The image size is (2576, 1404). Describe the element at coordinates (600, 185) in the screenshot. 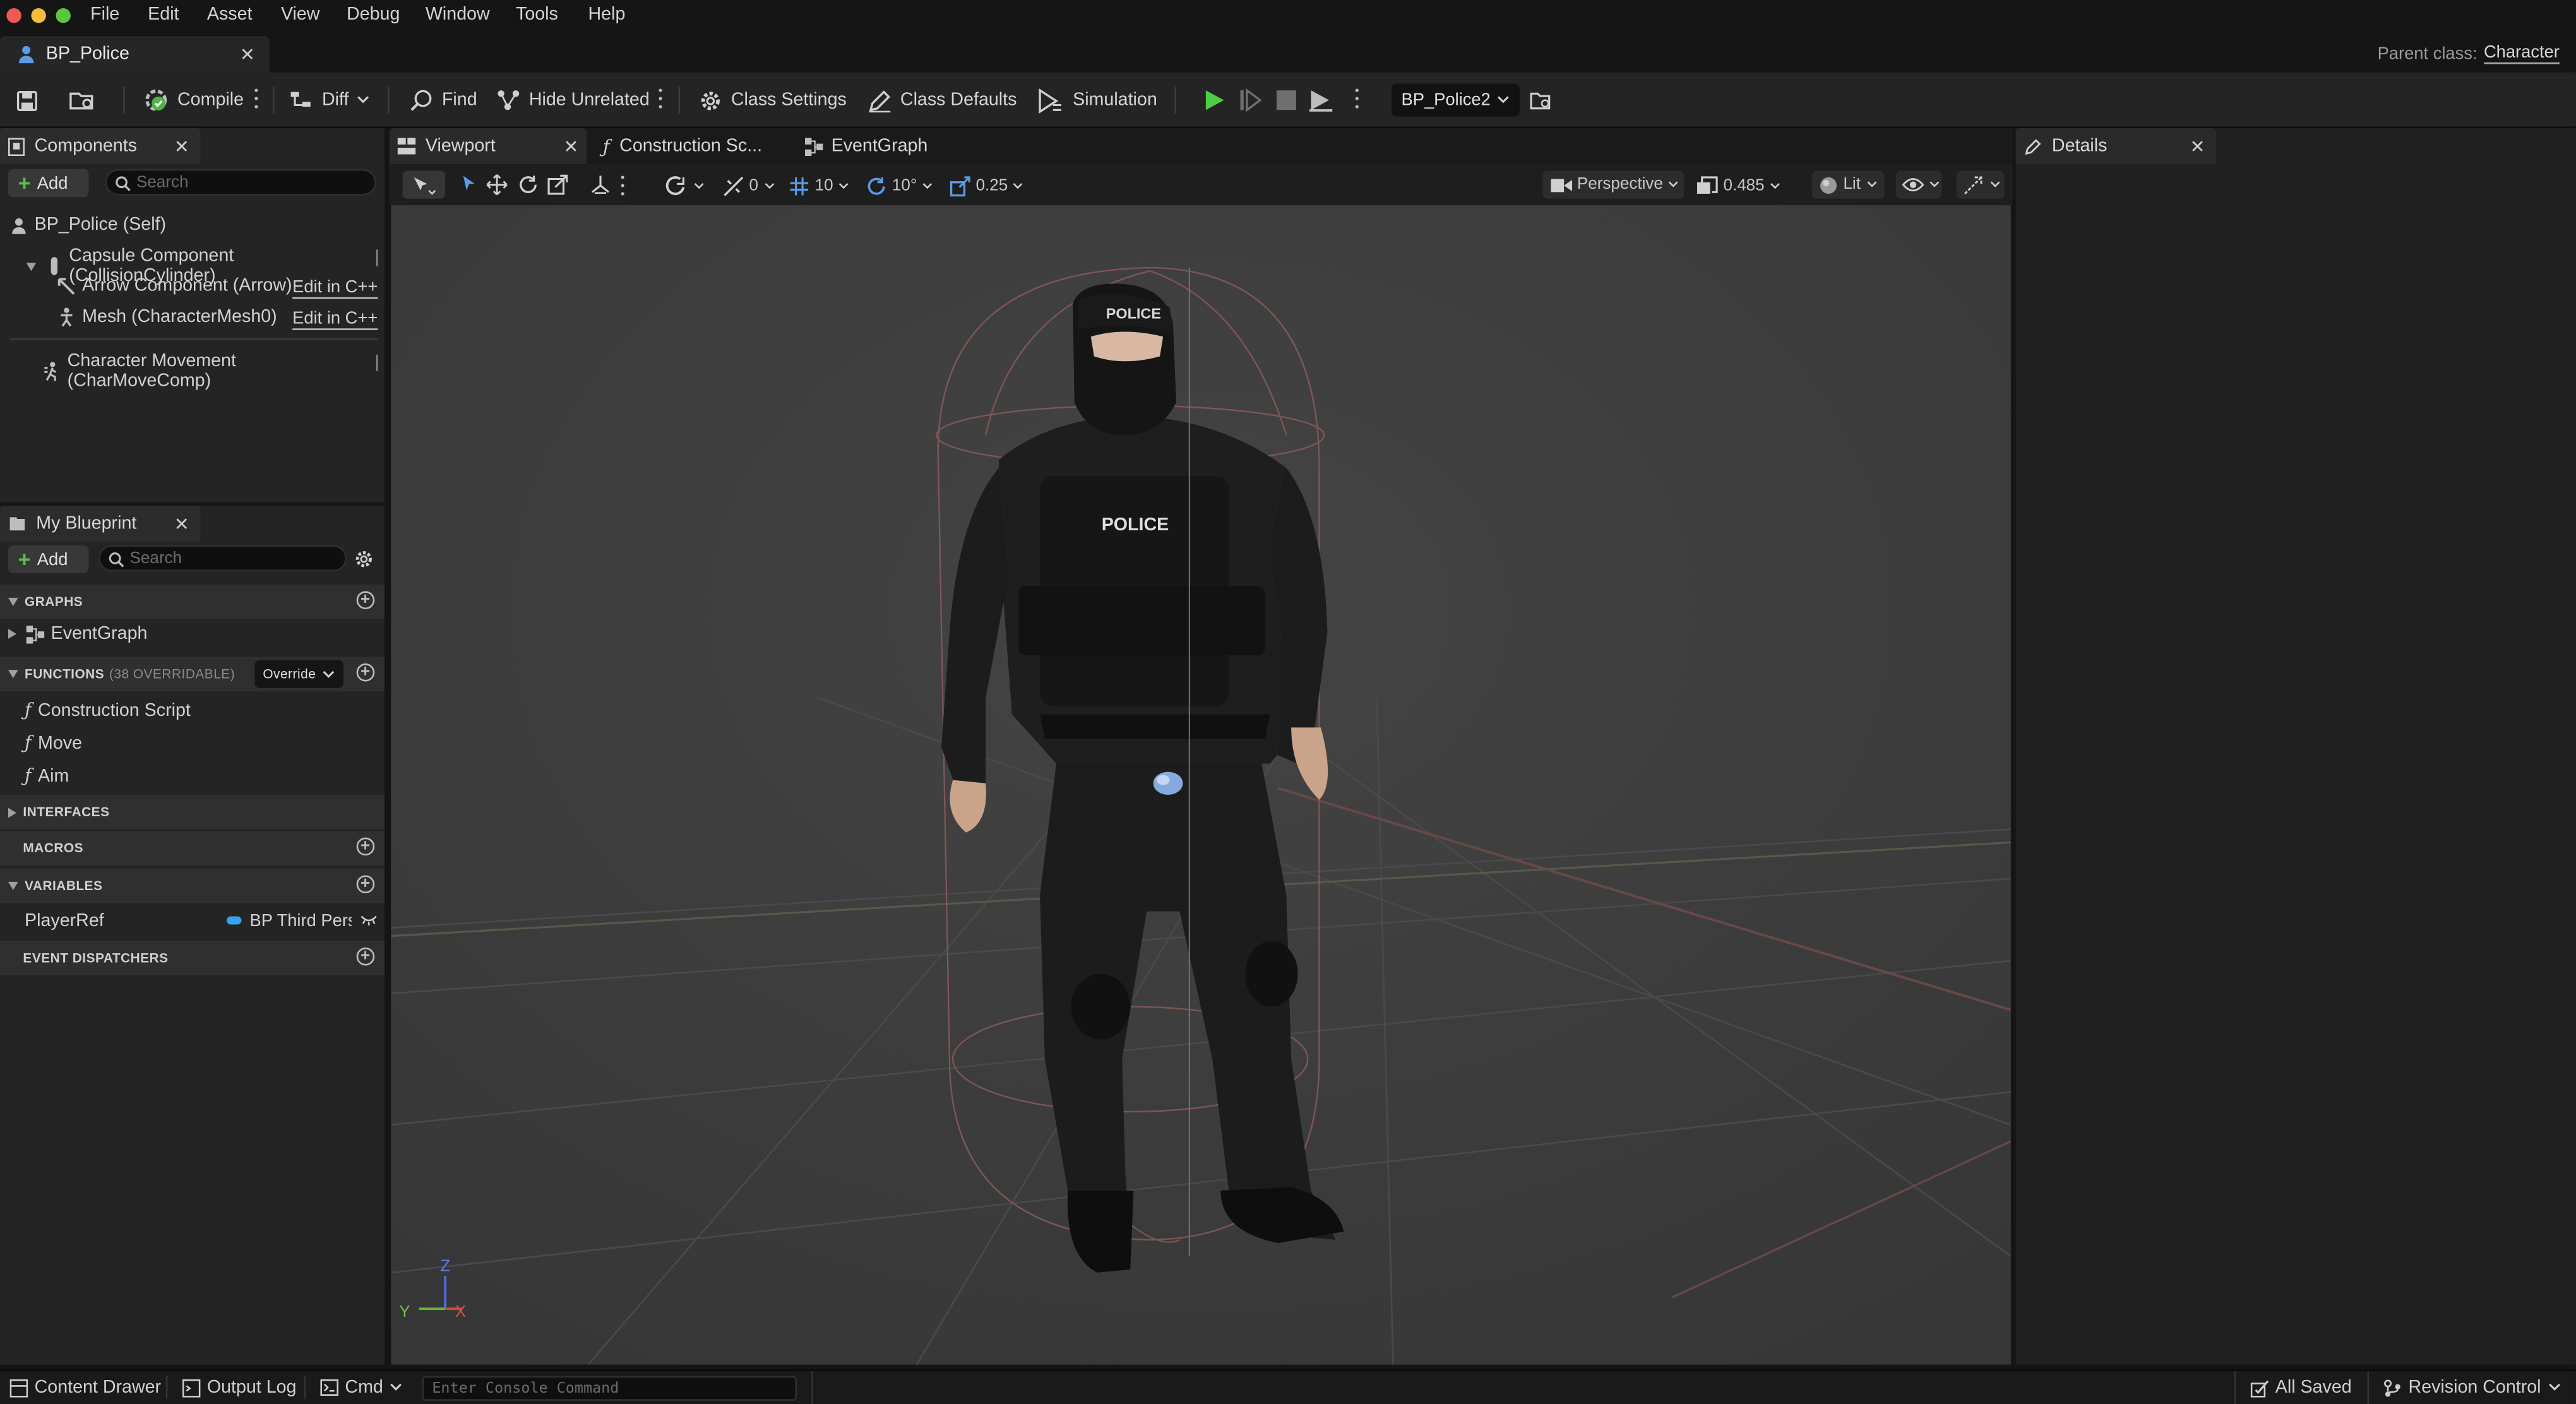

I see `coordinate-space-icon` at that location.